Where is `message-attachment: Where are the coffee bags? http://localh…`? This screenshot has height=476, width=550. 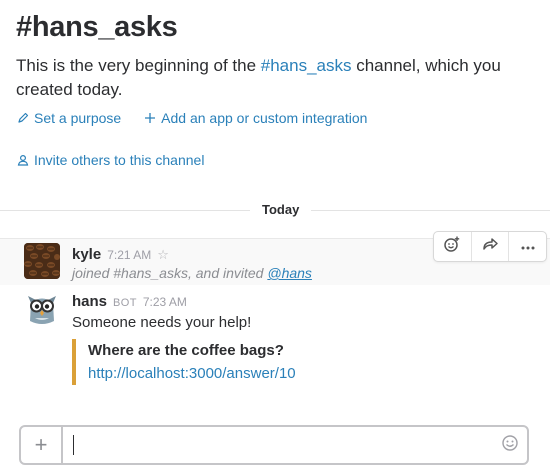 message-attachment: Where are the coffee bags? http://localh… is located at coordinates (184, 362).